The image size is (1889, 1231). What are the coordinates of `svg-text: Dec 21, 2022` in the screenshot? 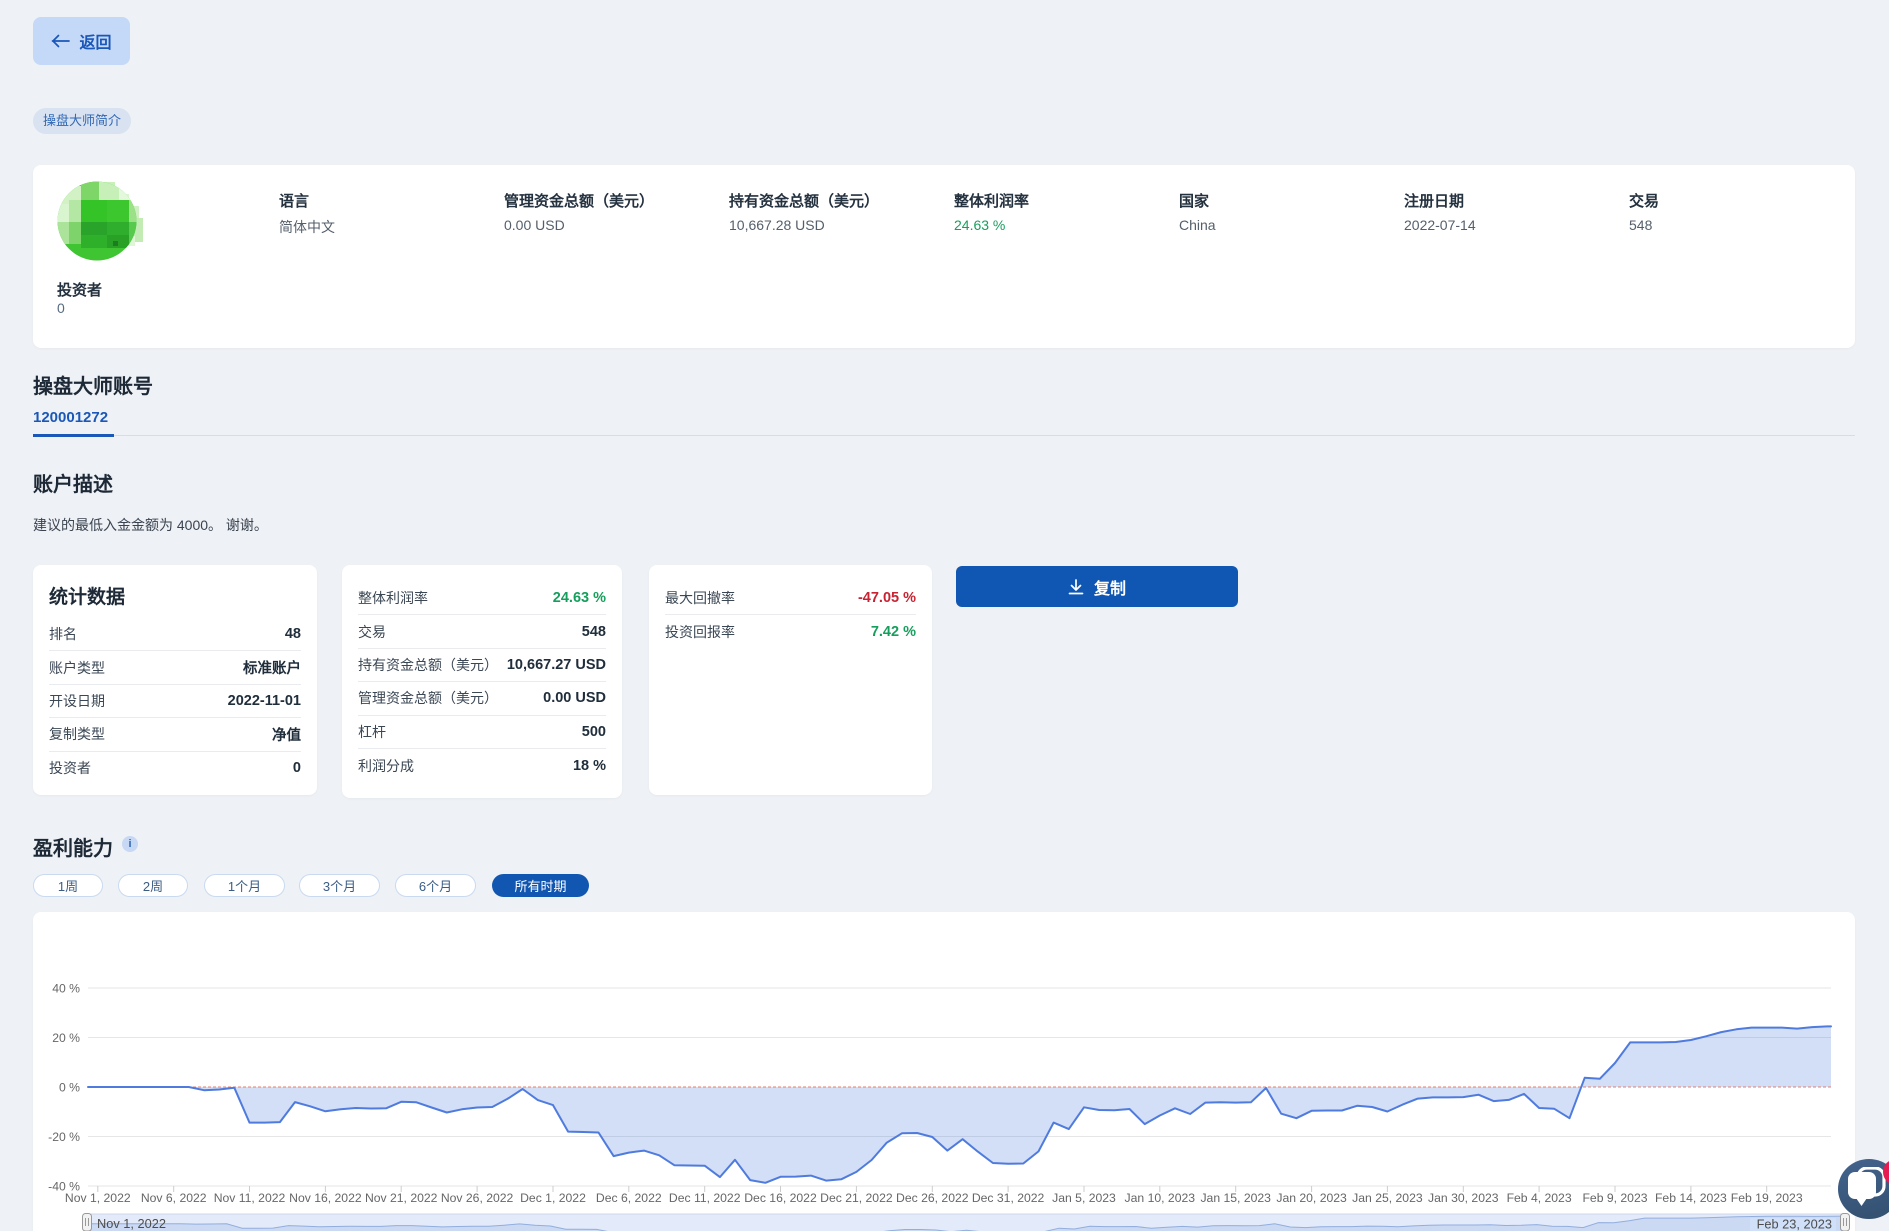 It's located at (856, 1198).